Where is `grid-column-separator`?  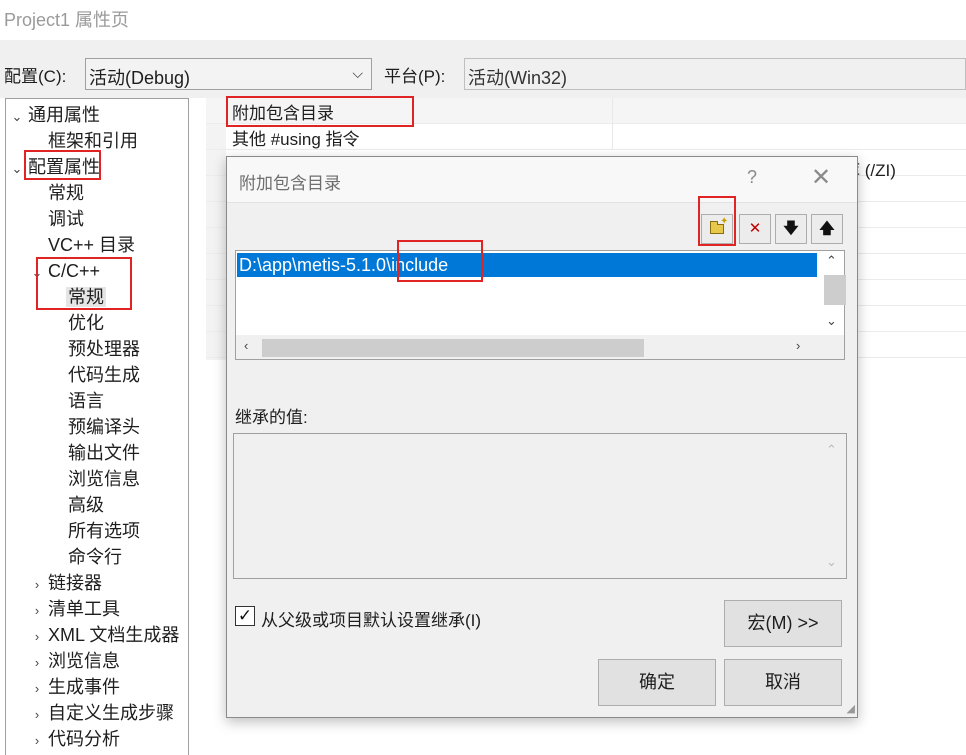
grid-column-separator is located at coordinates (612, 124).